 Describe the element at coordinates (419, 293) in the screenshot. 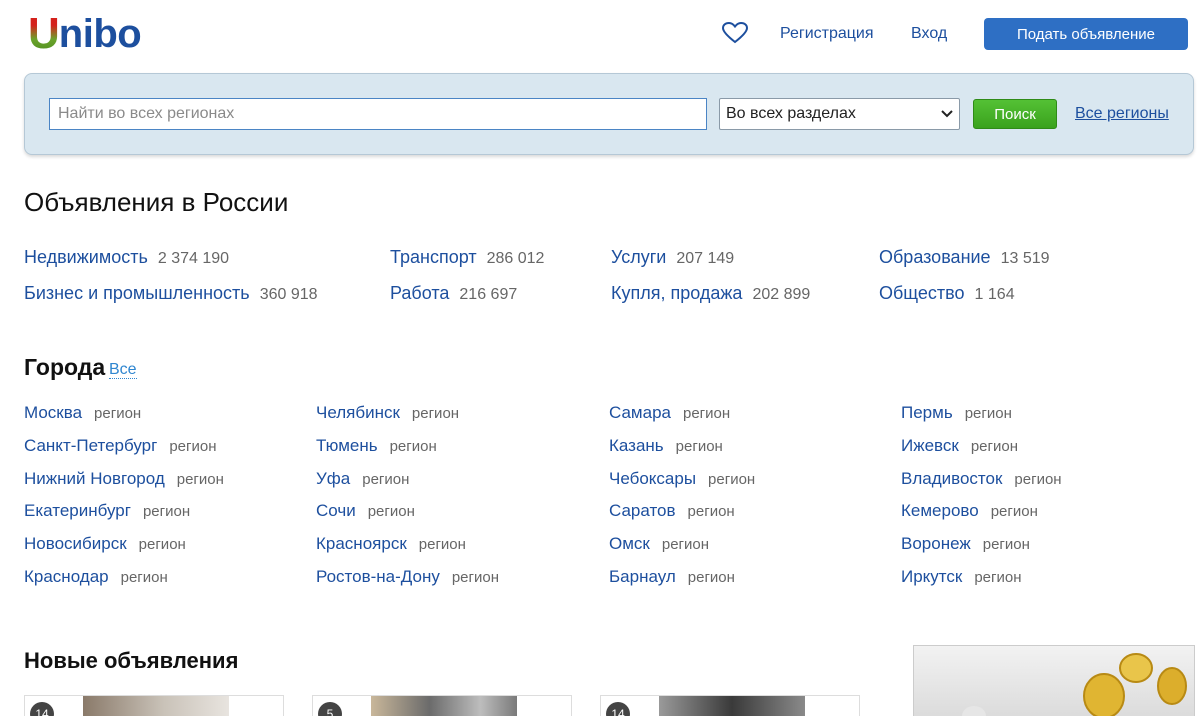

I see `category-link: Работа` at that location.